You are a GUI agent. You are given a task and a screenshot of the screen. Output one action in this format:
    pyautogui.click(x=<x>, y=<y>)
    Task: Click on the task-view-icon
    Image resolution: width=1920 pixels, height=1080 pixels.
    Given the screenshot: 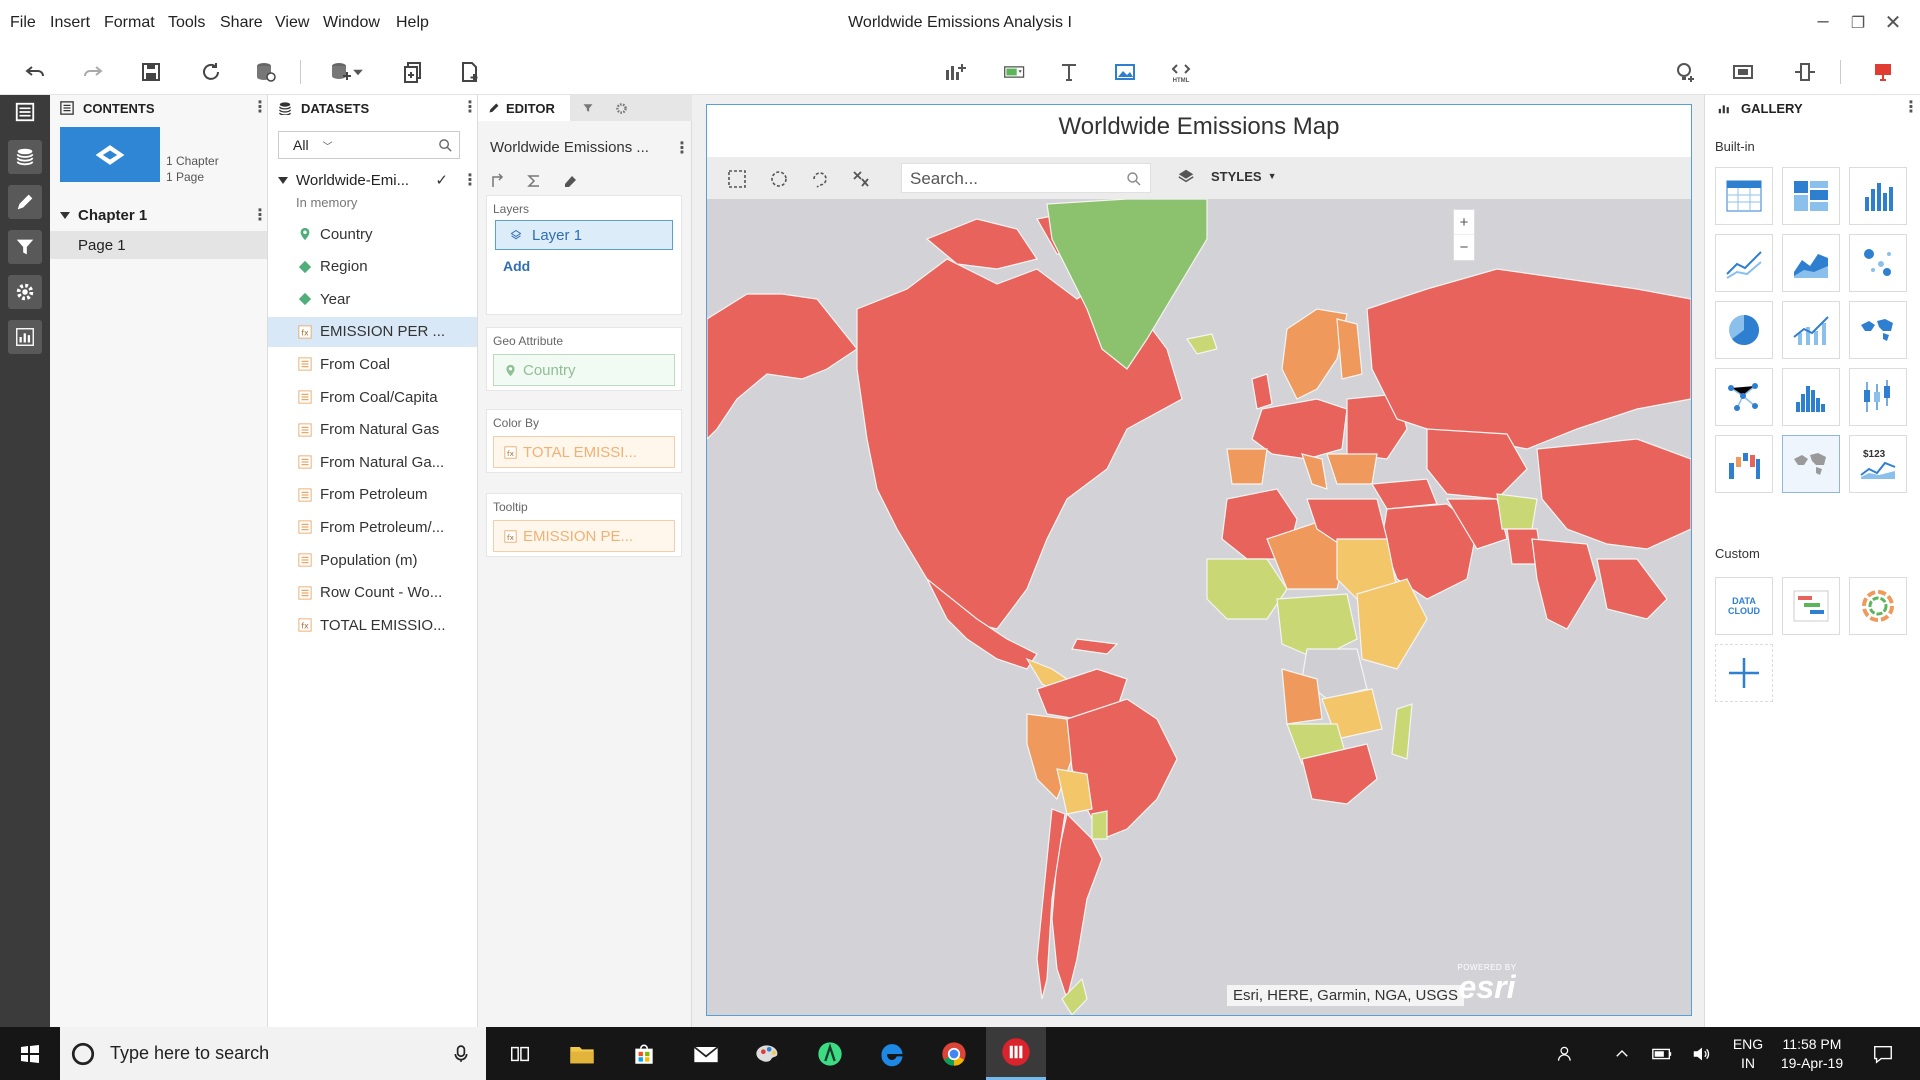 What is the action you would take?
    pyautogui.click(x=520, y=1053)
    